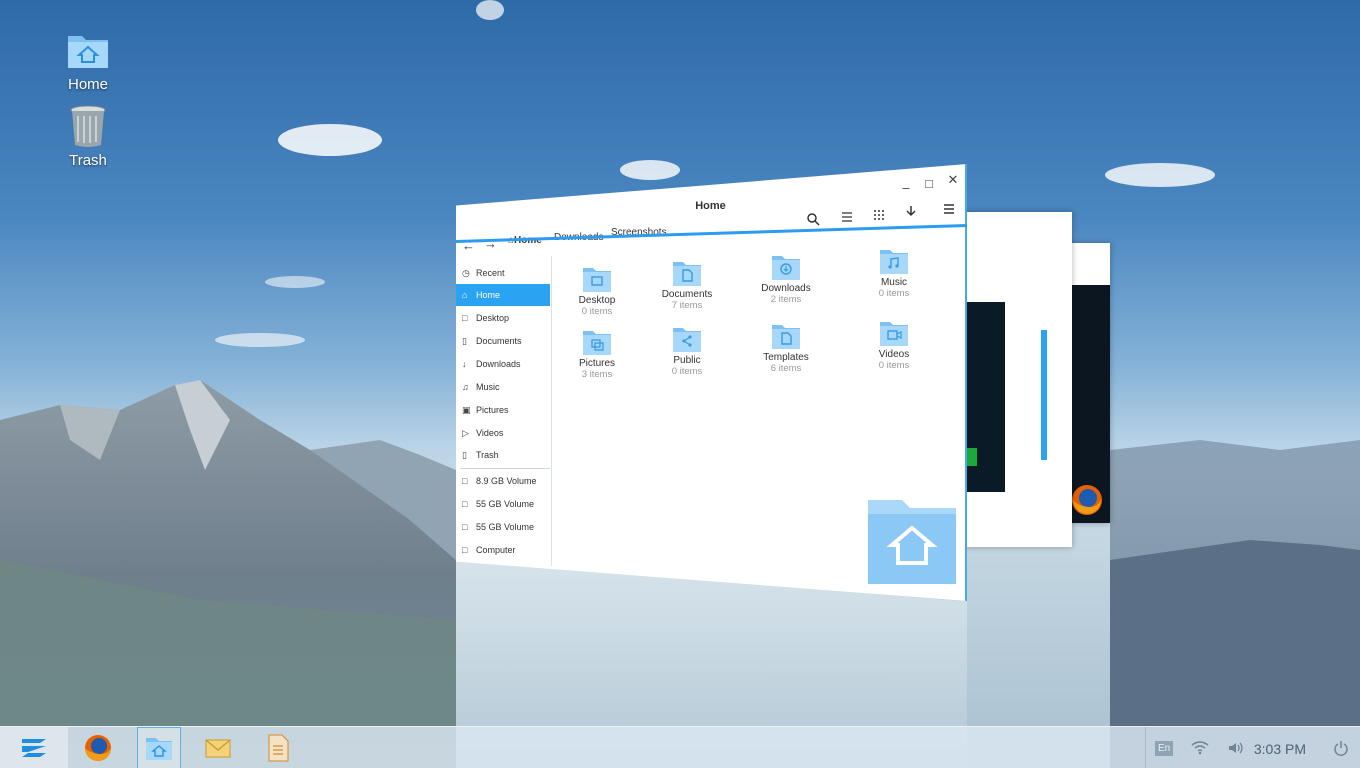  What do you see at coordinates (949, 209) in the screenshot?
I see `menu-icon` at bounding box center [949, 209].